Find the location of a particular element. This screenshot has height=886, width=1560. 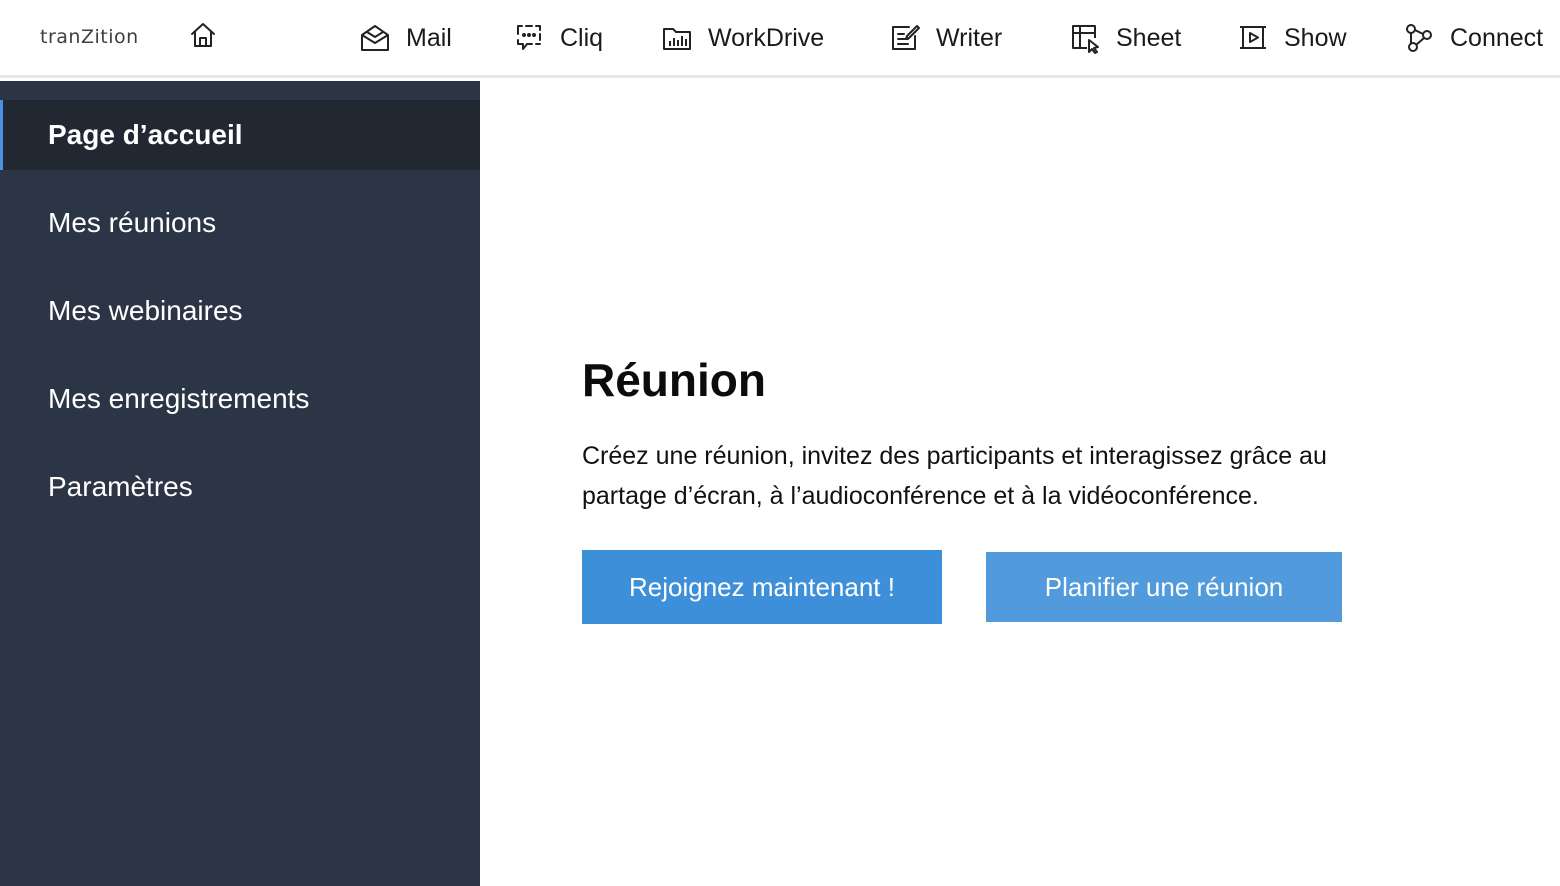

app-show-label: Show is located at coordinates (1315, 37).